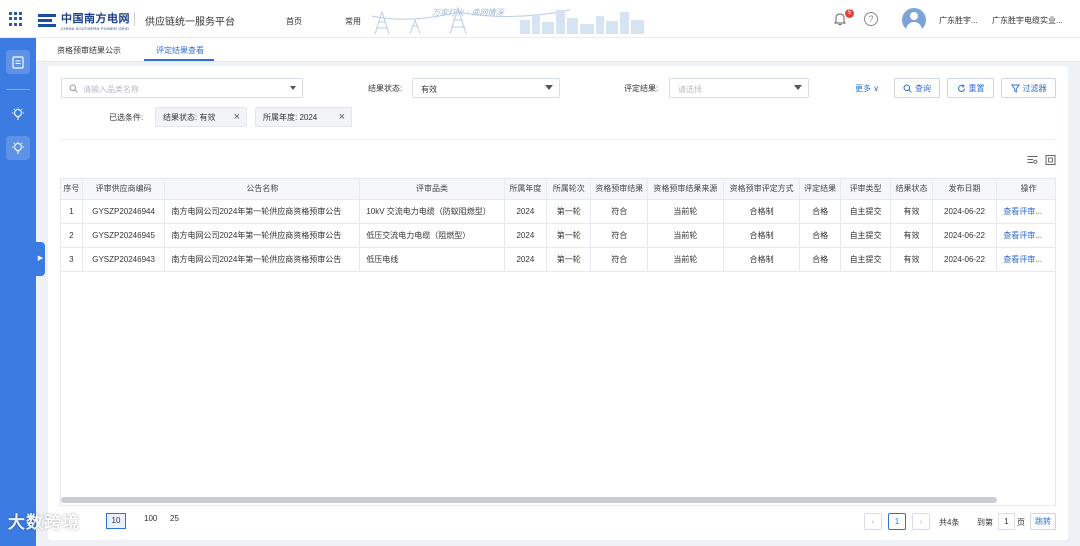 Image resolution: width=1080 pixels, height=546 pixels. I want to click on total-count: 共4条, so click(949, 522).